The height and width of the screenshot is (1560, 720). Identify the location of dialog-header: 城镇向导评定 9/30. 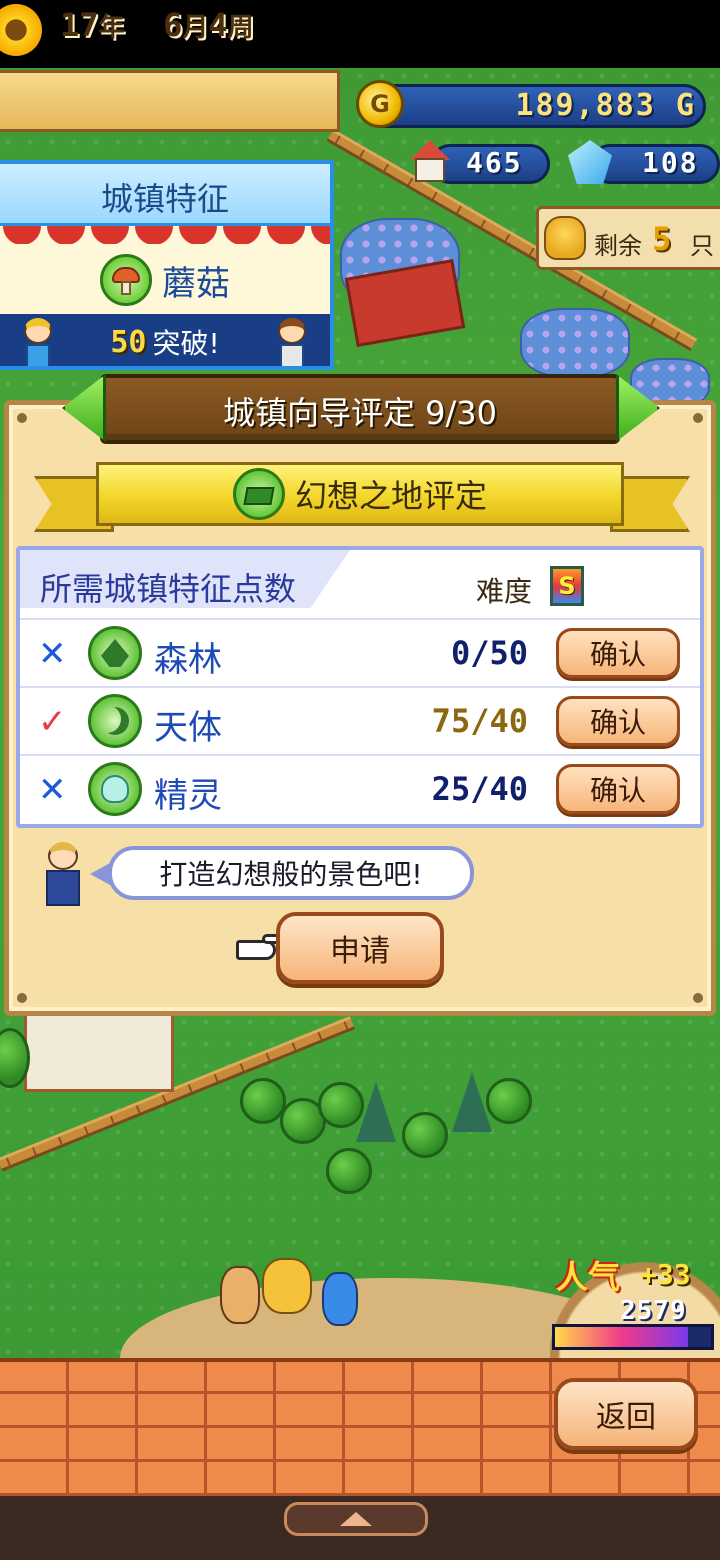
(360, 413).